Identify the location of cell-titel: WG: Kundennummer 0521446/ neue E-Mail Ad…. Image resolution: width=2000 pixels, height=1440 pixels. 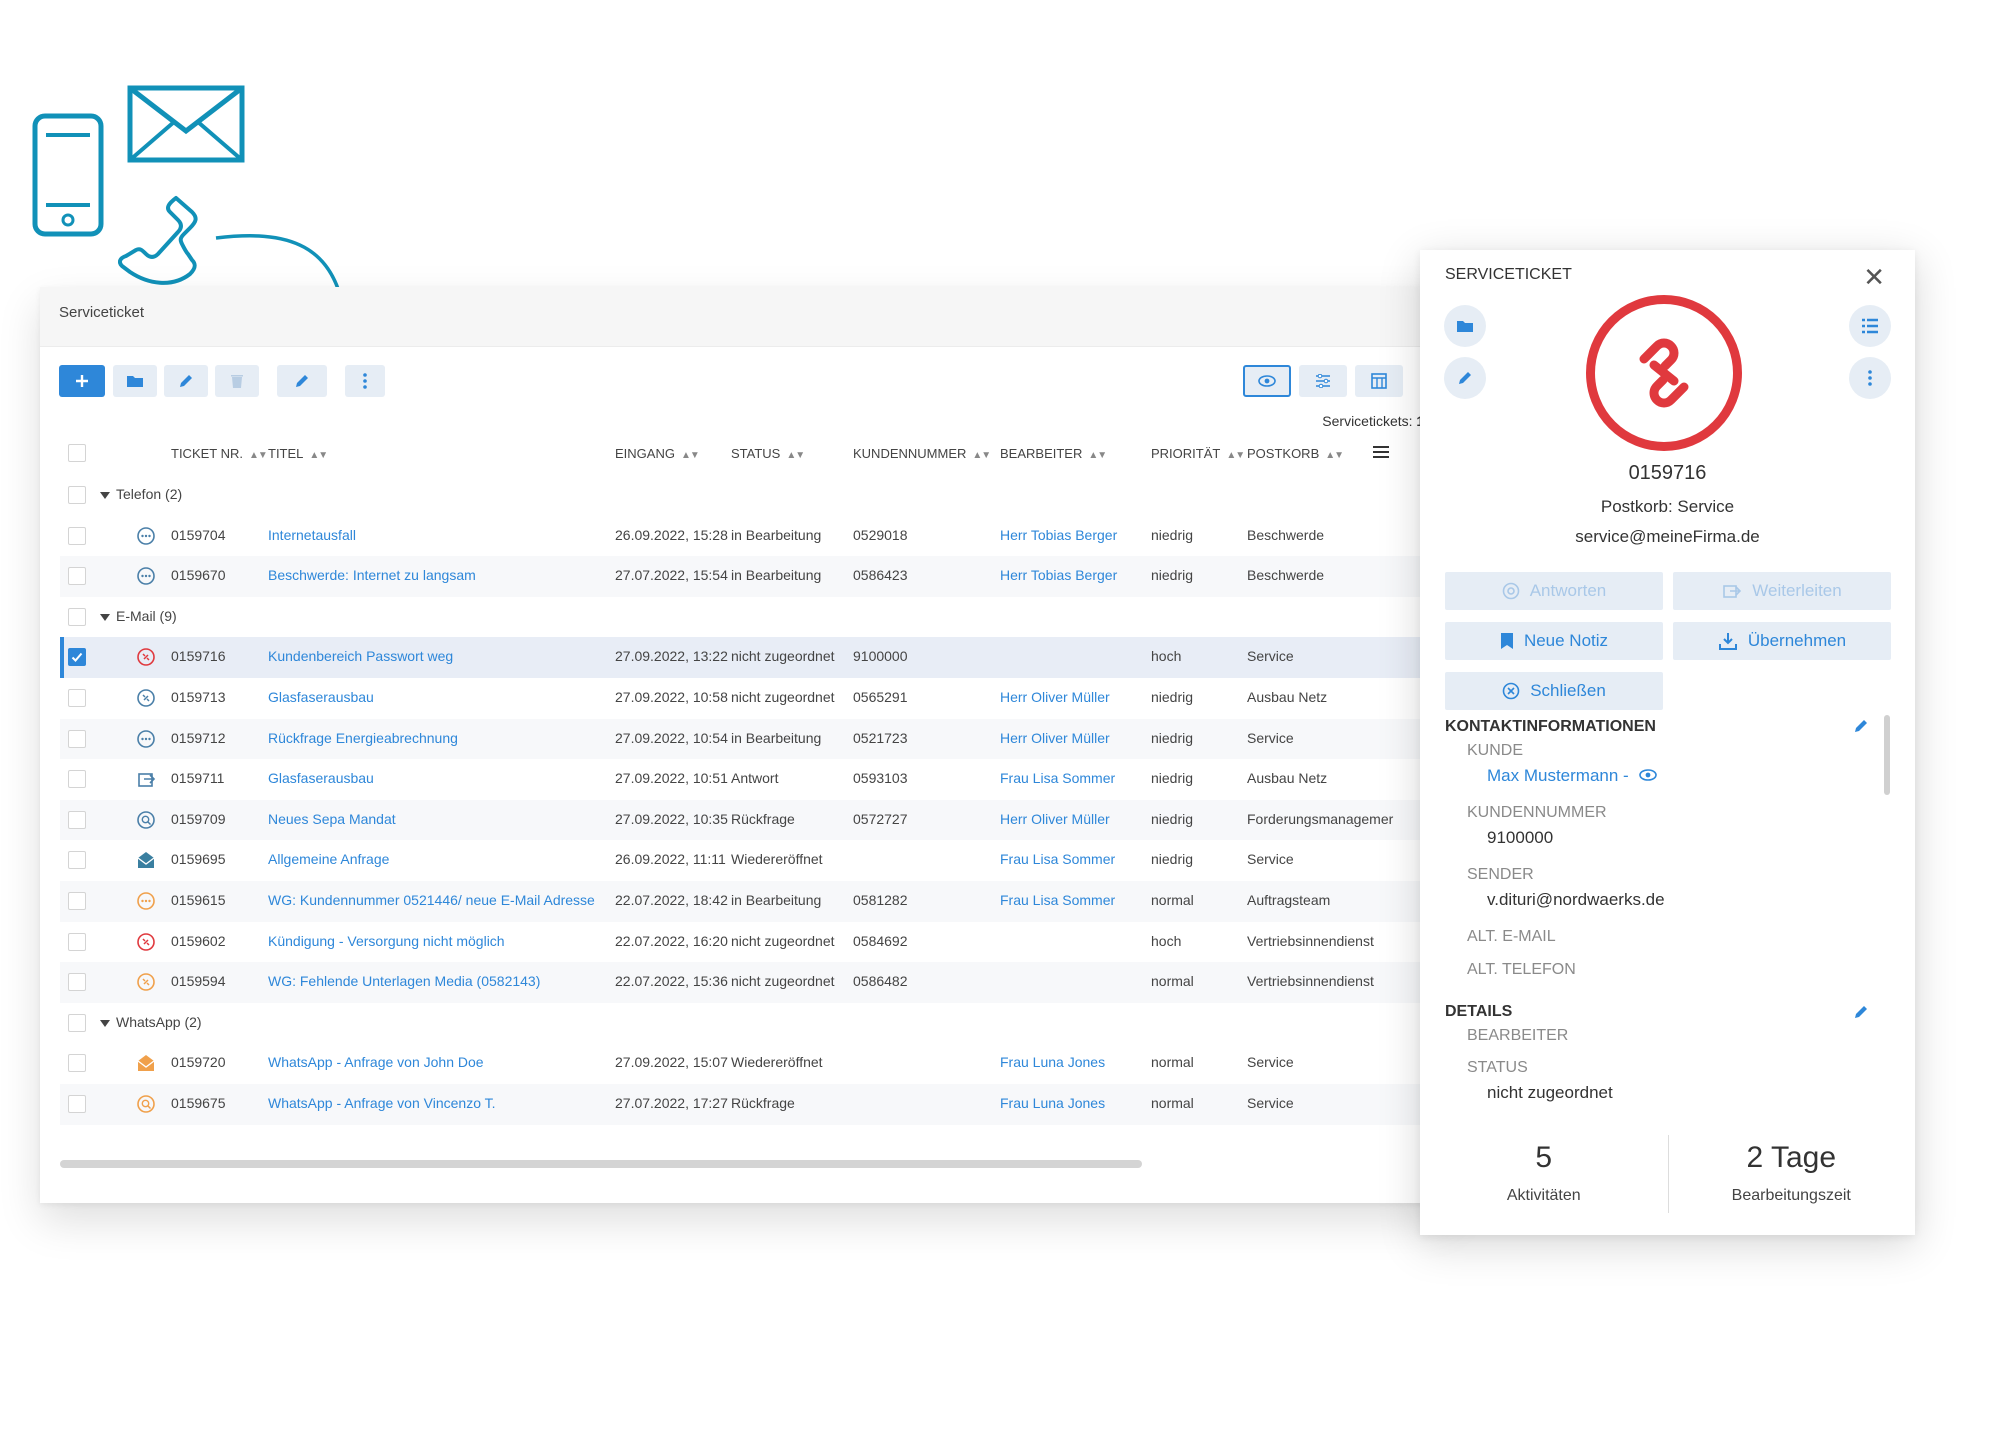
(431, 900).